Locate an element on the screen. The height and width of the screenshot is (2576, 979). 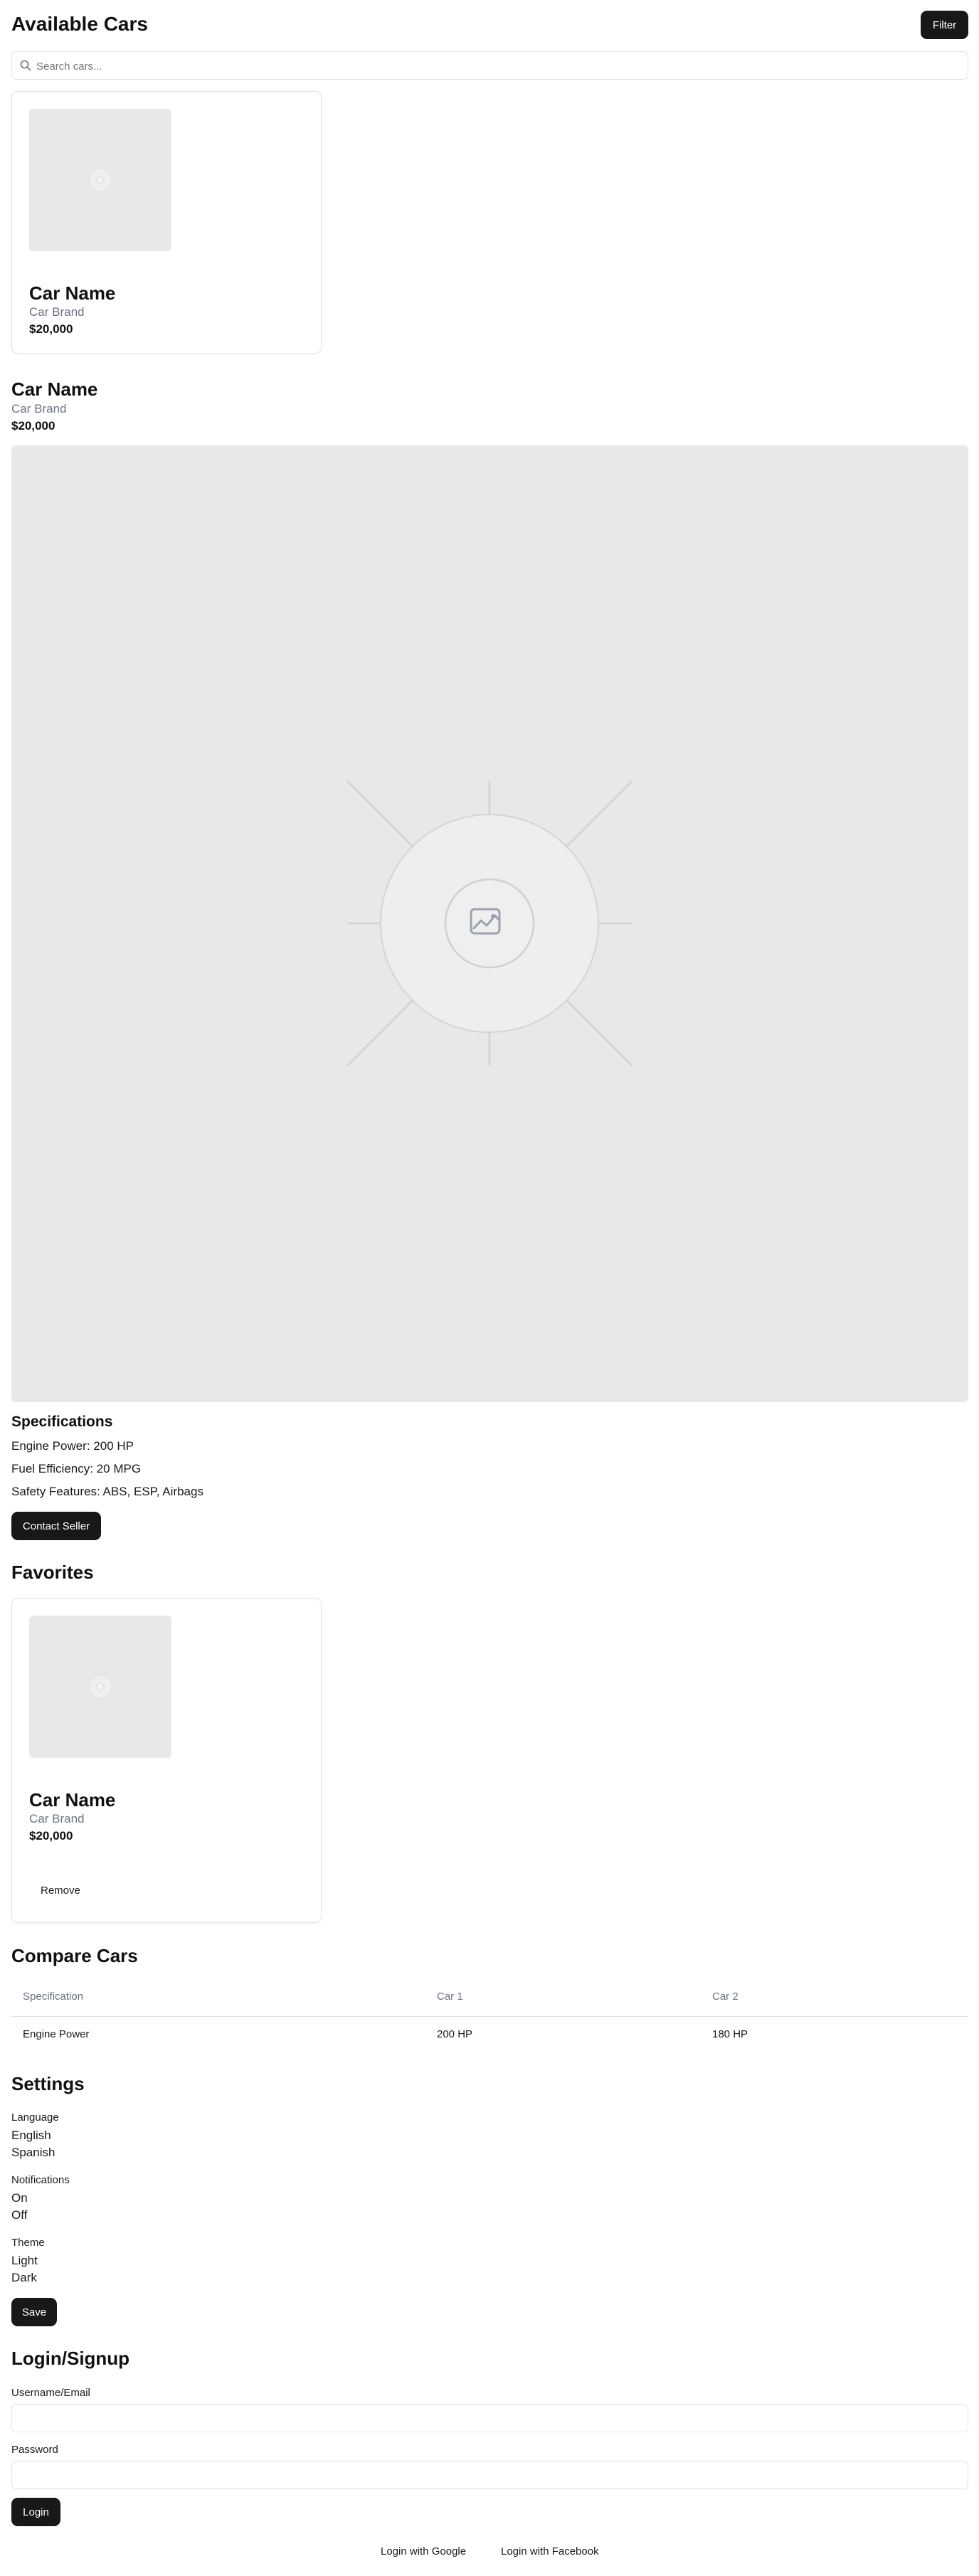
compare-header-car-1: Car 1 is located at coordinates (450, 1997).